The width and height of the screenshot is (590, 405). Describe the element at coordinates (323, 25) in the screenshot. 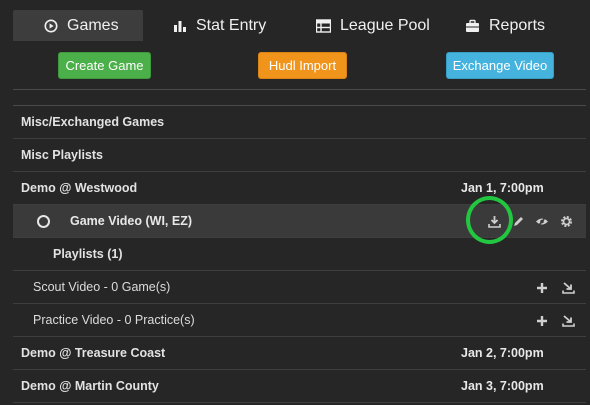

I see `grid-list-icon` at that location.